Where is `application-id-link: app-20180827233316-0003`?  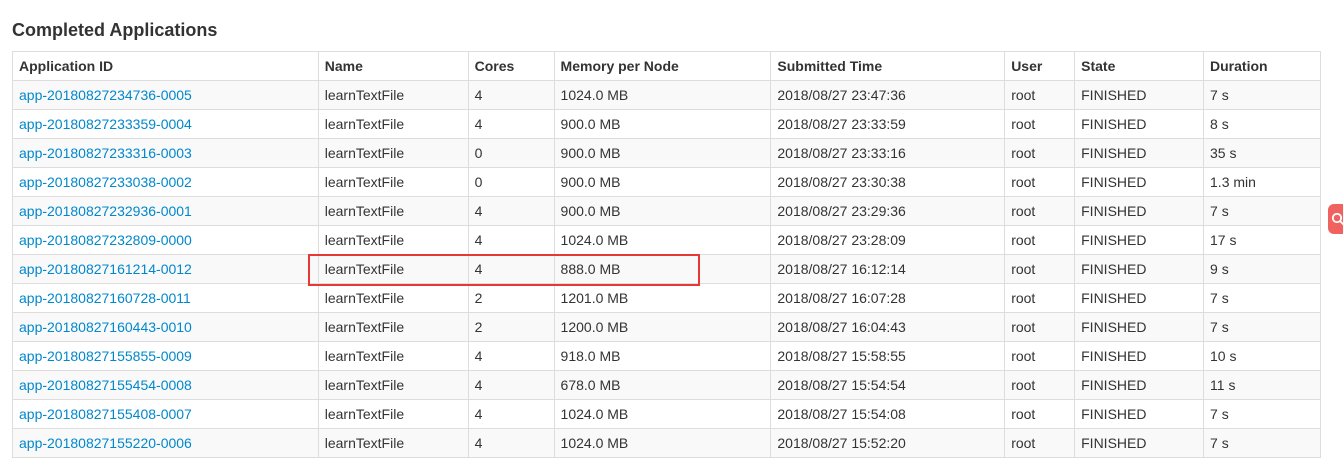
application-id-link: app-20180827233316-0003 is located at coordinates (105, 153).